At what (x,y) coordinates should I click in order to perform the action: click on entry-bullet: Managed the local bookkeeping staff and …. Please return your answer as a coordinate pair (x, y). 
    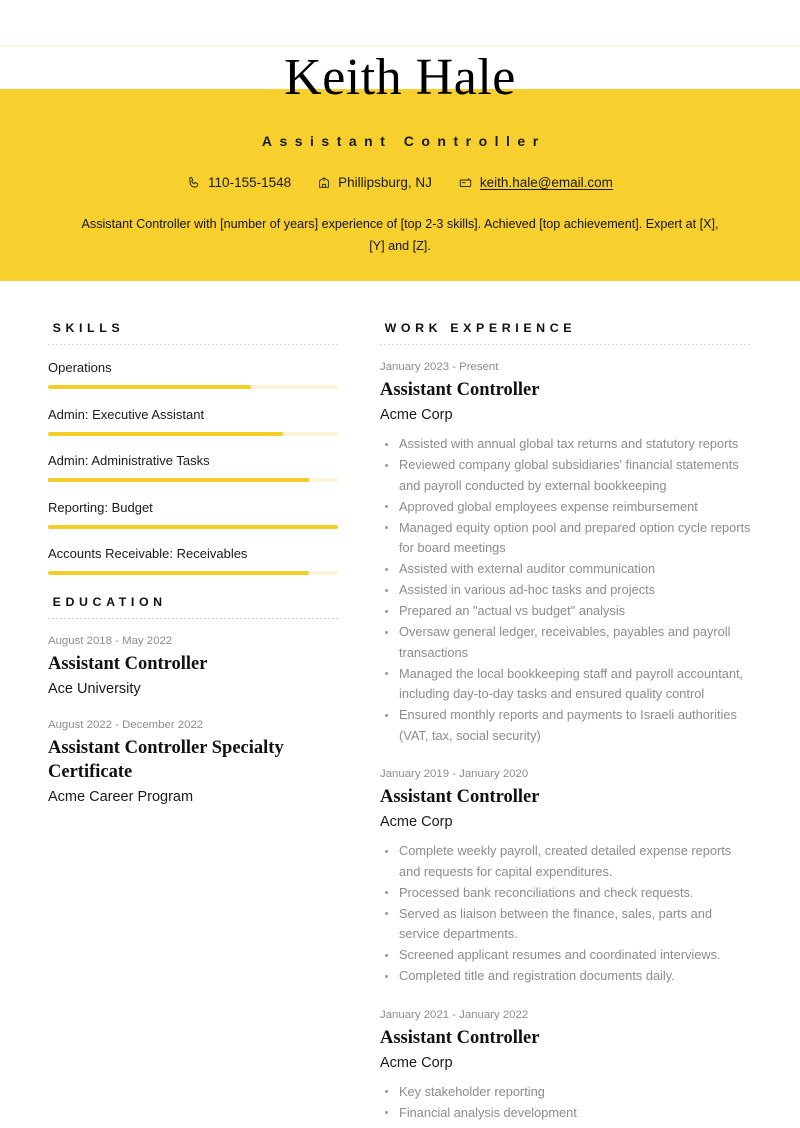
    Looking at the image, I should click on (566, 684).